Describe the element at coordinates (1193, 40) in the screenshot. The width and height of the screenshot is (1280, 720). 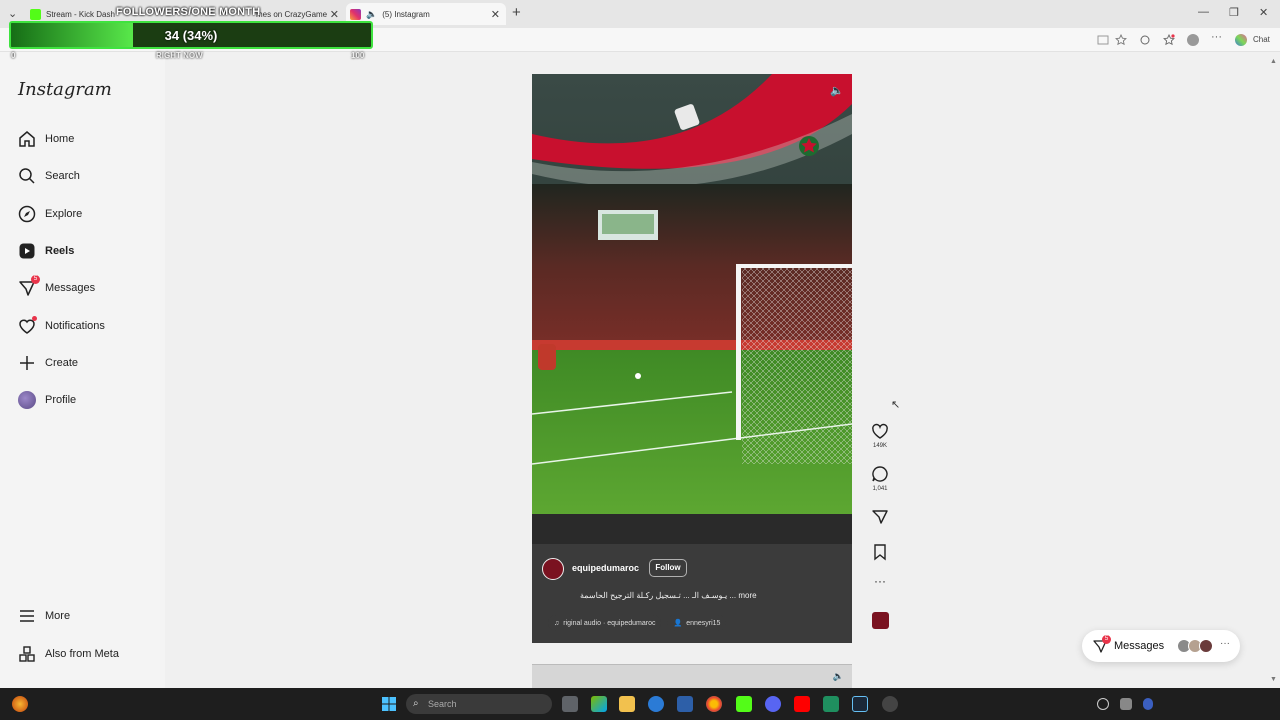
I see `profile-avatar-icon` at that location.